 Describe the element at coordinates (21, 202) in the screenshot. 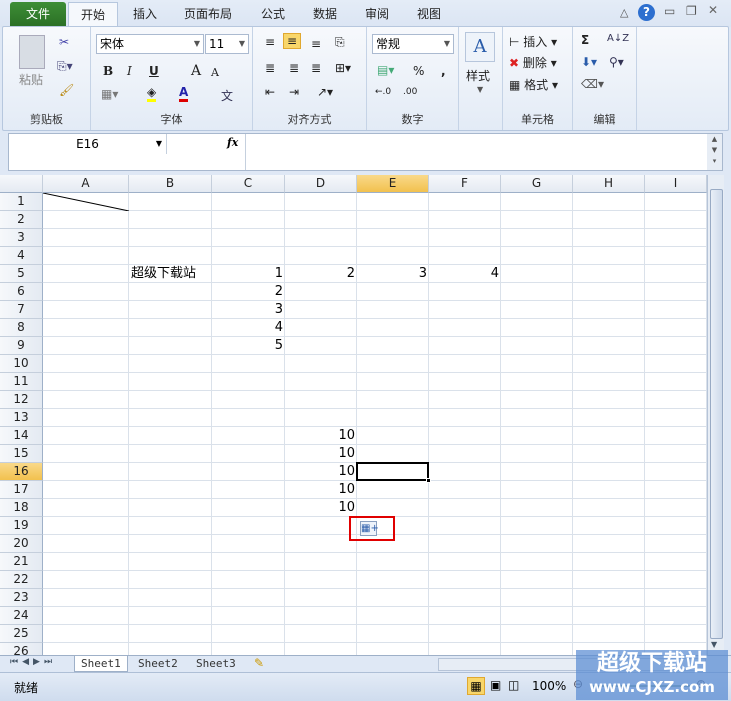

I see `row-header-1: 1` at that location.